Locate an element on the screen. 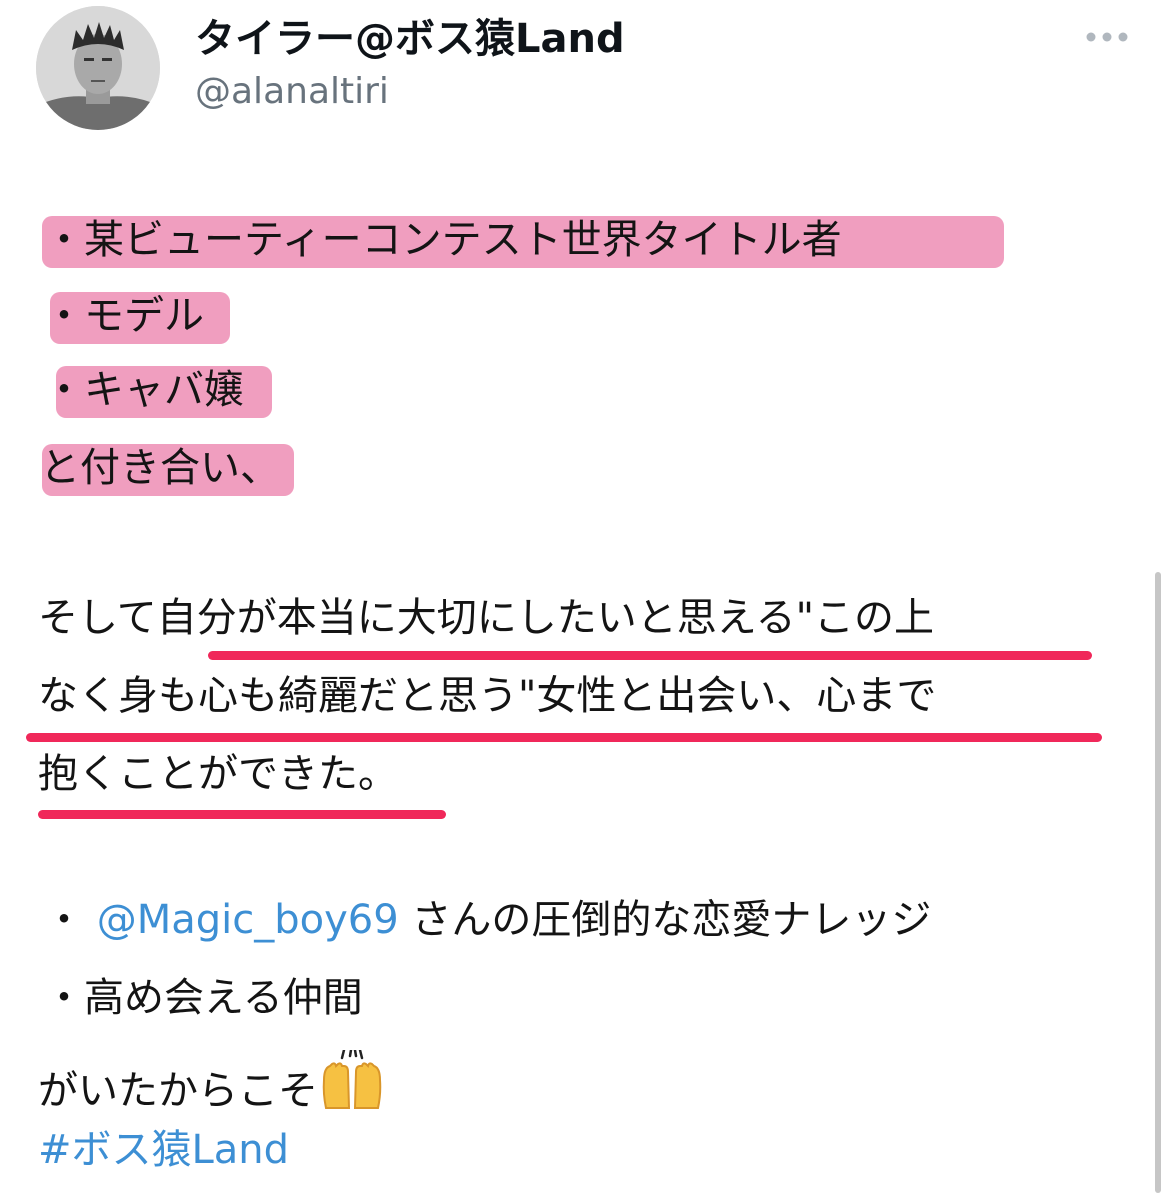  tweet-line-underlined-2: なく身も心も綺麗だと思う"女性と出会い、心まで is located at coordinates (487, 696).